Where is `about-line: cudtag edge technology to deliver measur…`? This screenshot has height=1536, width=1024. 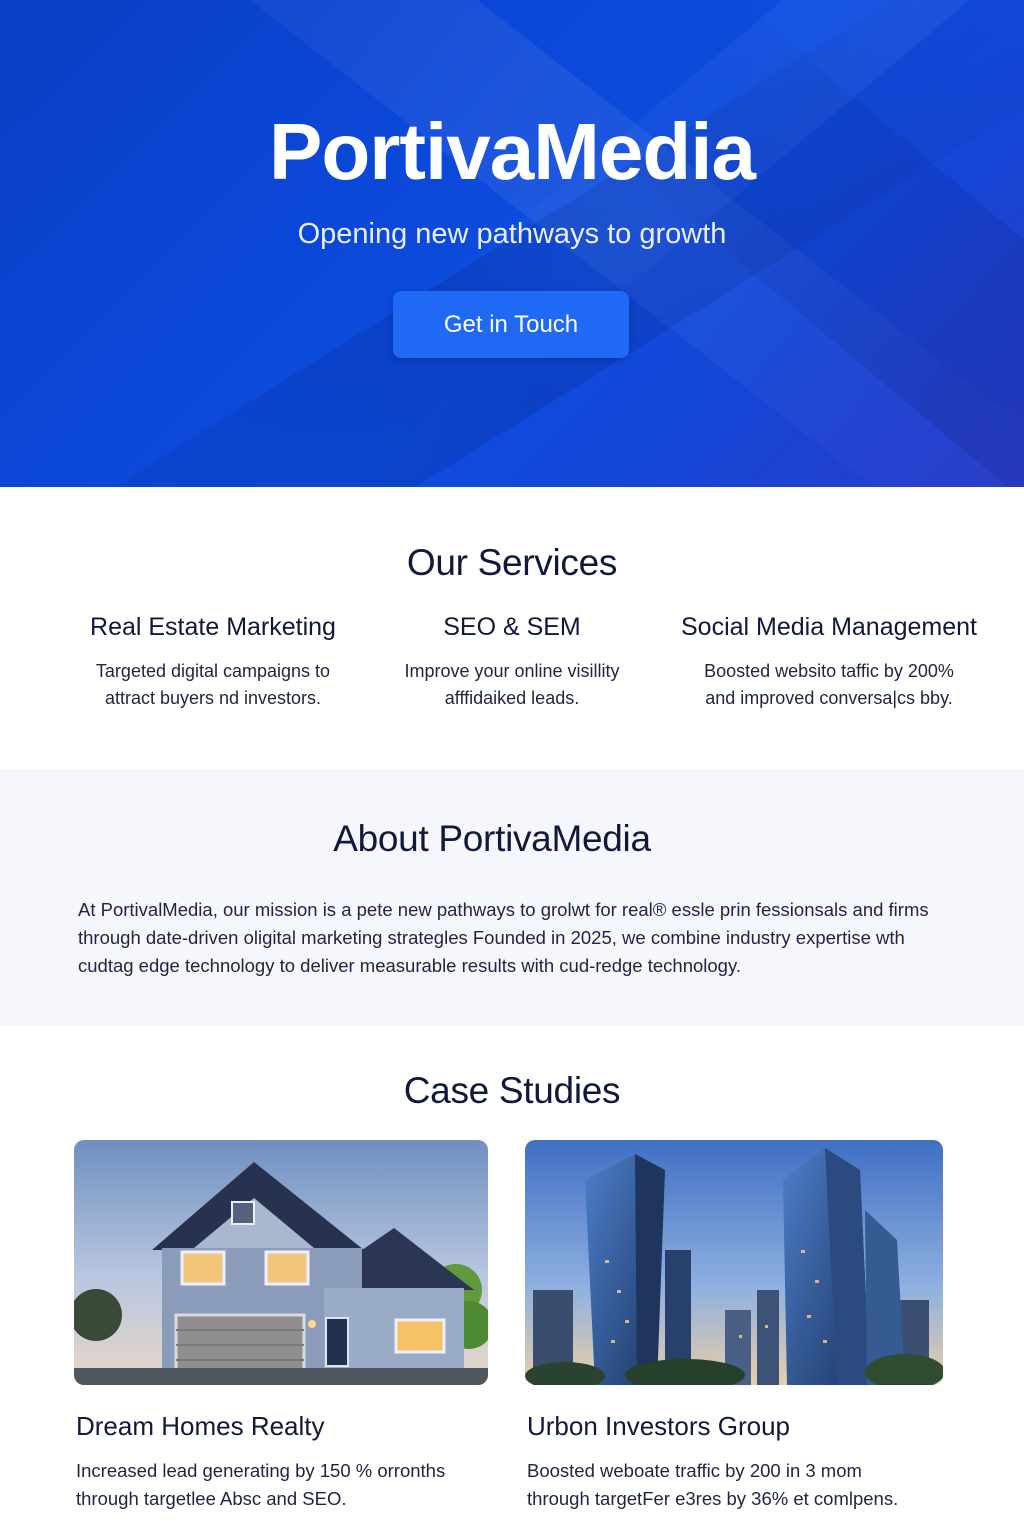 about-line: cudtag edge technology to deliver measur… is located at coordinates (409, 965).